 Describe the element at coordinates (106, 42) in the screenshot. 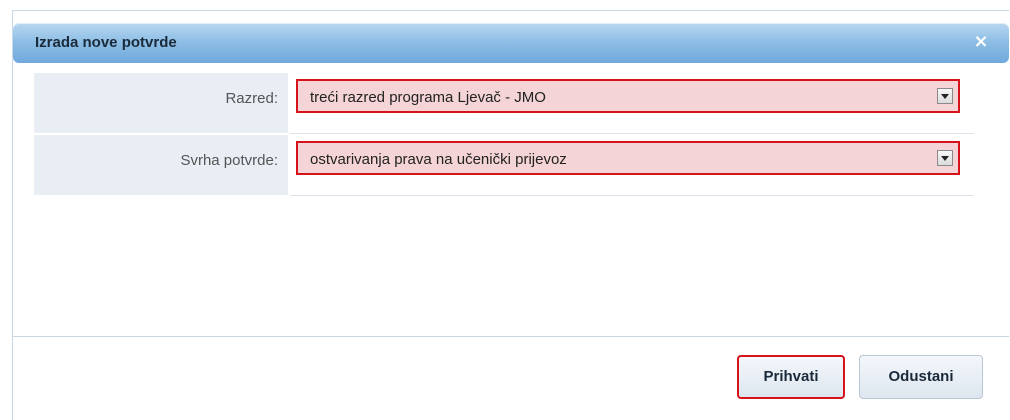

I see `dialog-title: Izrada nove potvrde` at that location.